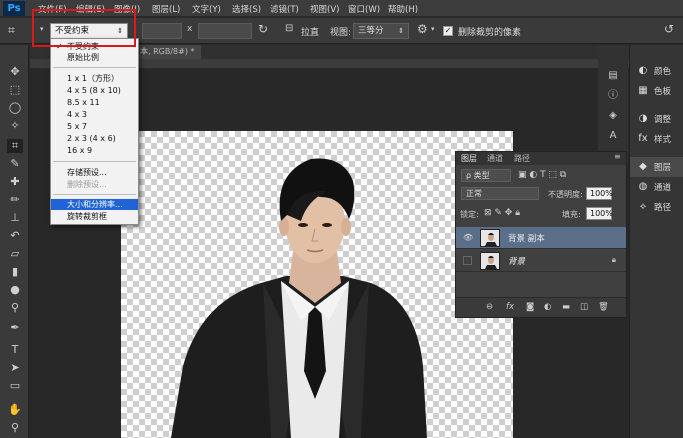 The height and width of the screenshot is (438, 683). I want to click on history-icon: ▤, so click(613, 76).